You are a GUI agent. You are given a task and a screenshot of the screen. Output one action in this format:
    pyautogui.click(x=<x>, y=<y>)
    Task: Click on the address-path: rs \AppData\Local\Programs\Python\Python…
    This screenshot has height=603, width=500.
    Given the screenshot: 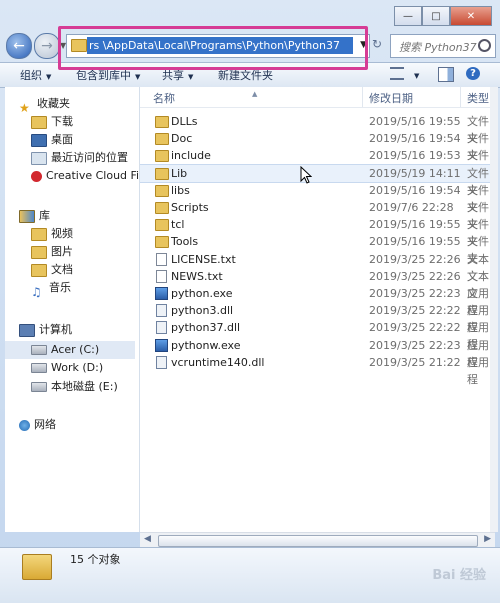 What is the action you would take?
    pyautogui.click(x=220, y=45)
    